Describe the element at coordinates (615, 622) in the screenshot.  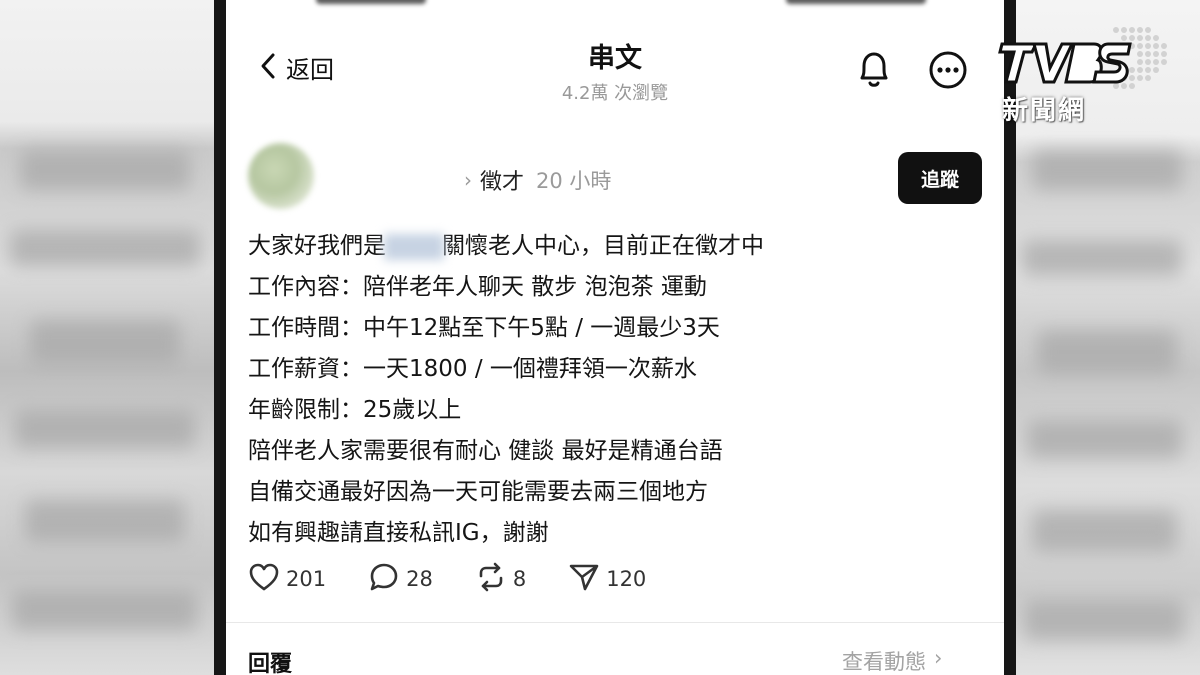
I see `divider` at that location.